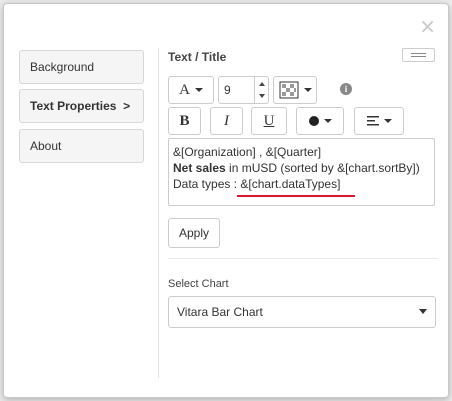  What do you see at coordinates (62, 67) in the screenshot?
I see `sidebar-item-label: Background` at bounding box center [62, 67].